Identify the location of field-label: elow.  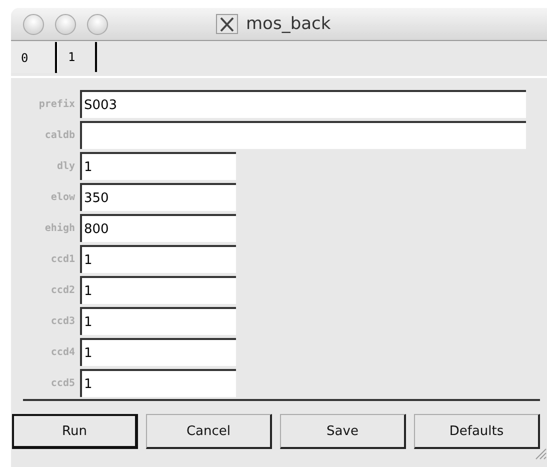
(62, 197).